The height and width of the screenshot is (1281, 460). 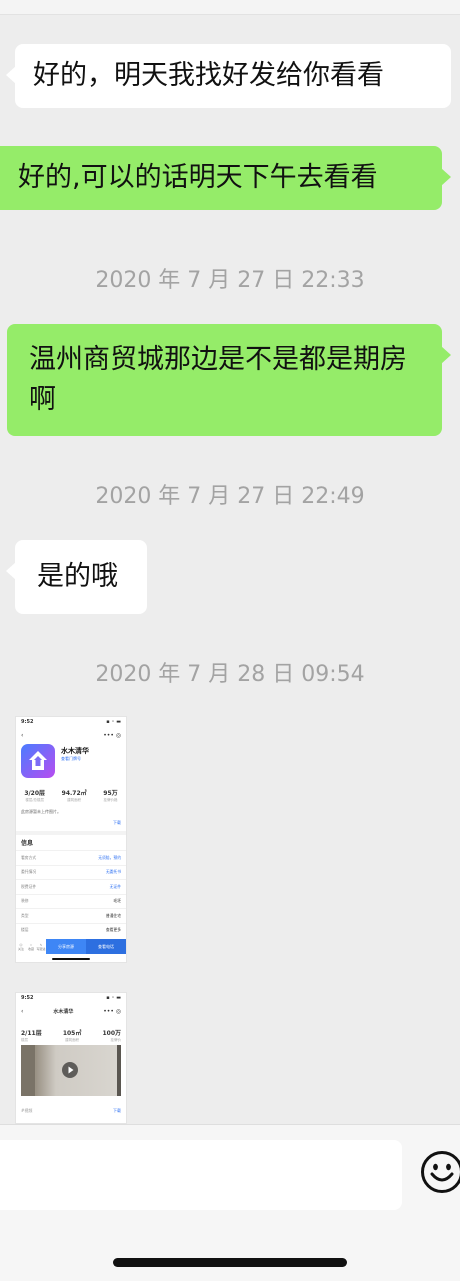 I want to click on info-row: 委托情况无委托书, so click(x=71, y=872).